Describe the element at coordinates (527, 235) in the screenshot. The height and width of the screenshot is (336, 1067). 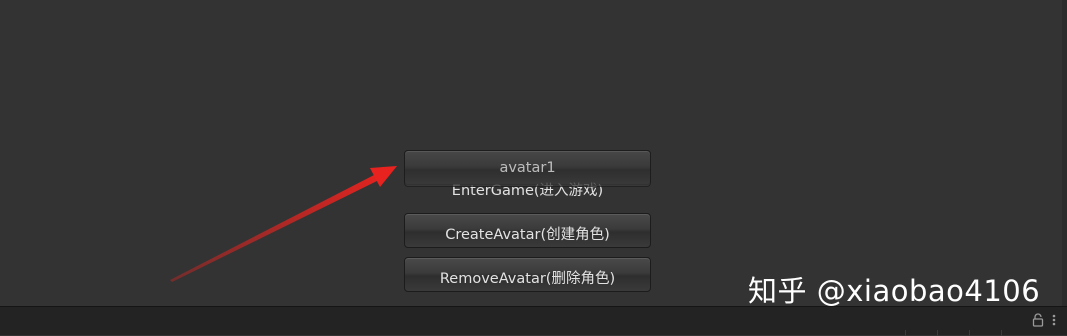
I see `create-avatar-label: CreateAvatar(创建角色)` at that location.